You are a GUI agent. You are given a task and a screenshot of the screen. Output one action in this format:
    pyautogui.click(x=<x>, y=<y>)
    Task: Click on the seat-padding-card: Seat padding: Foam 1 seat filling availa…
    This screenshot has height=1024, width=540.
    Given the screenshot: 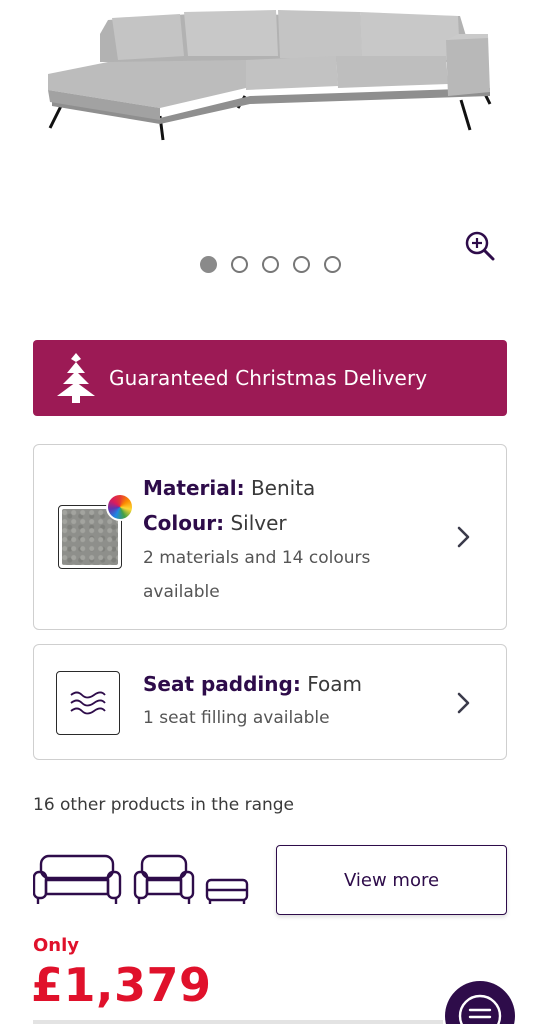 What is the action you would take?
    pyautogui.click(x=270, y=702)
    